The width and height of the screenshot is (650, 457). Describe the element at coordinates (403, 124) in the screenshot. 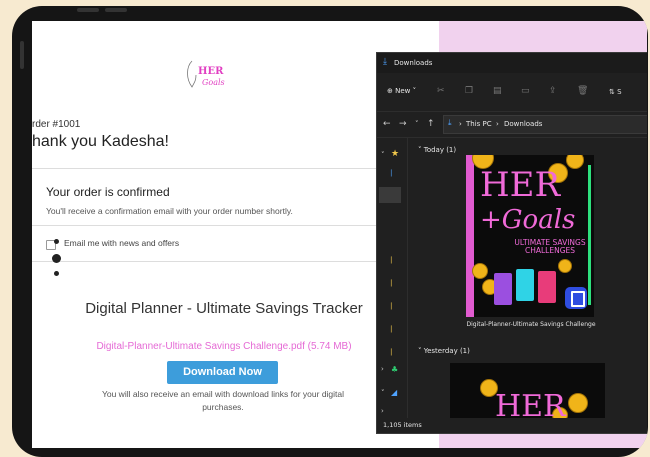

I see `forward-icon: →` at that location.